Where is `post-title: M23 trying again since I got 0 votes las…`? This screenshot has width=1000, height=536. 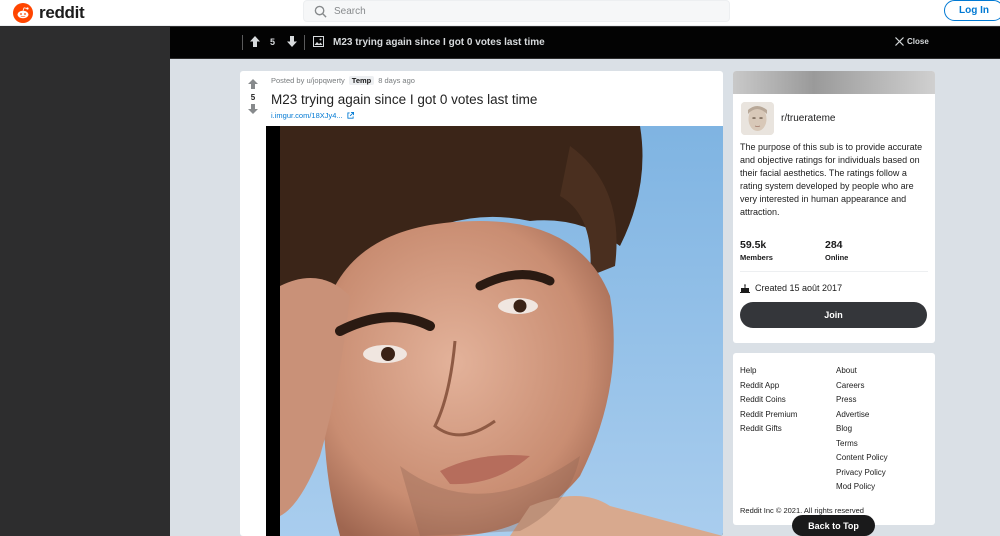 post-title: M23 trying again since I got 0 votes las… is located at coordinates (404, 99).